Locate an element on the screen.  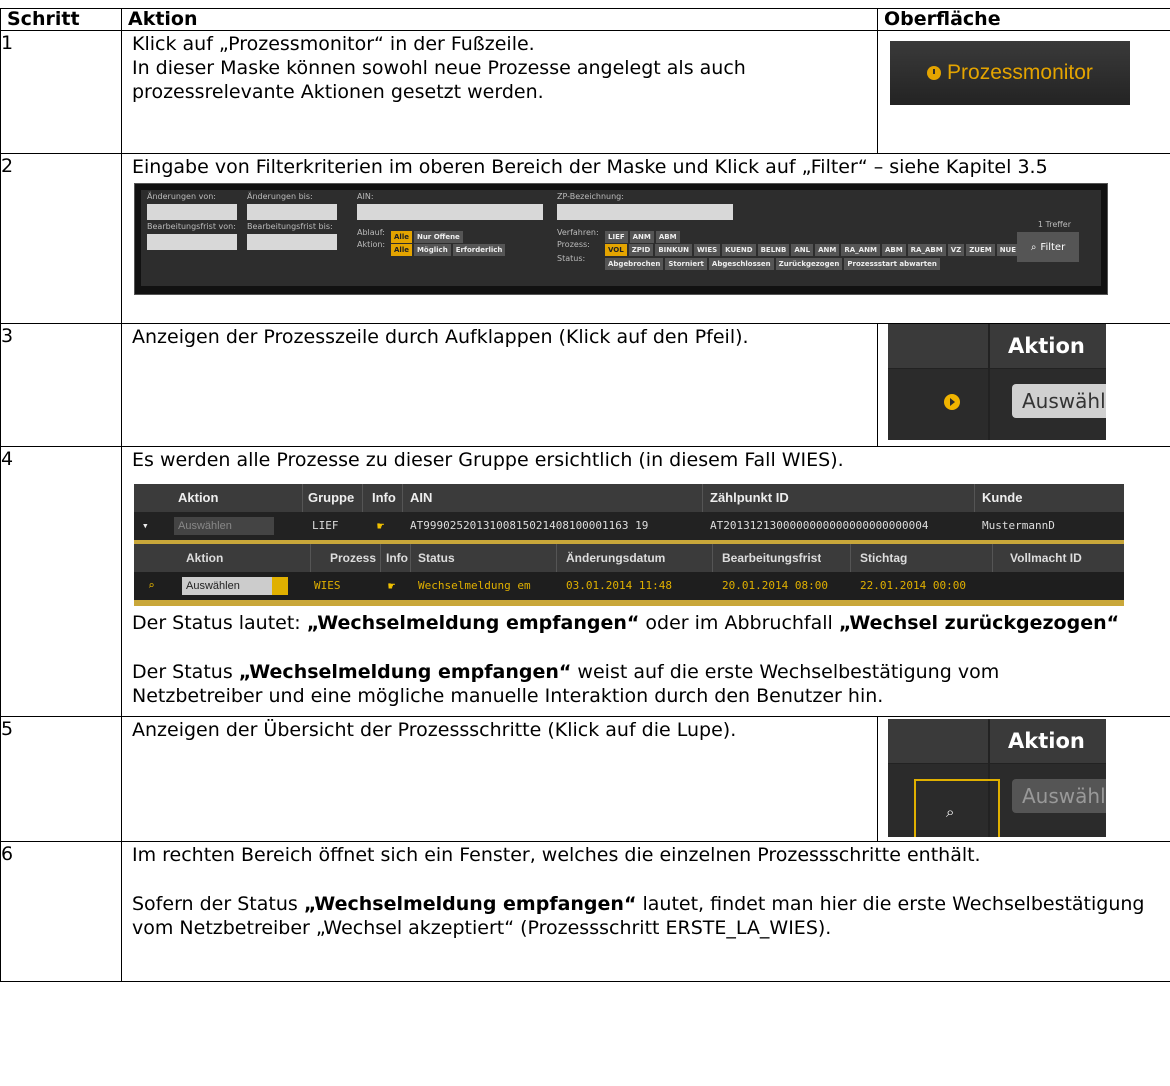
zp-input is located at coordinates (645, 212).